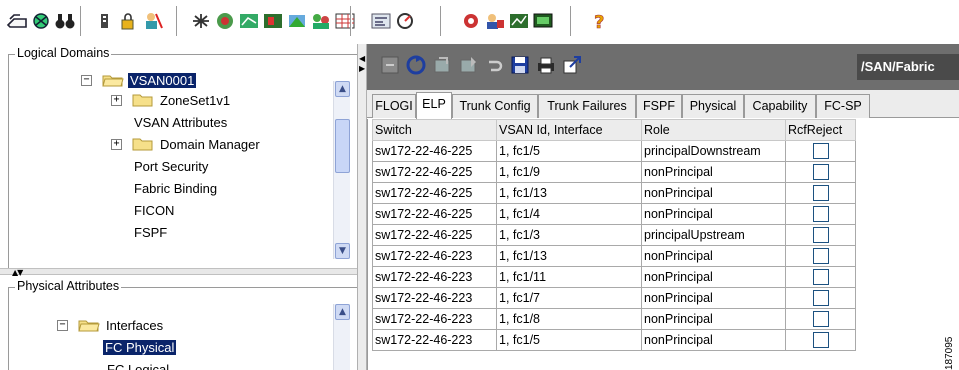 This screenshot has height=370, width=959. What do you see at coordinates (175, 188) in the screenshot?
I see `tree-item-fabric-binding: Fabric Binding` at bounding box center [175, 188].